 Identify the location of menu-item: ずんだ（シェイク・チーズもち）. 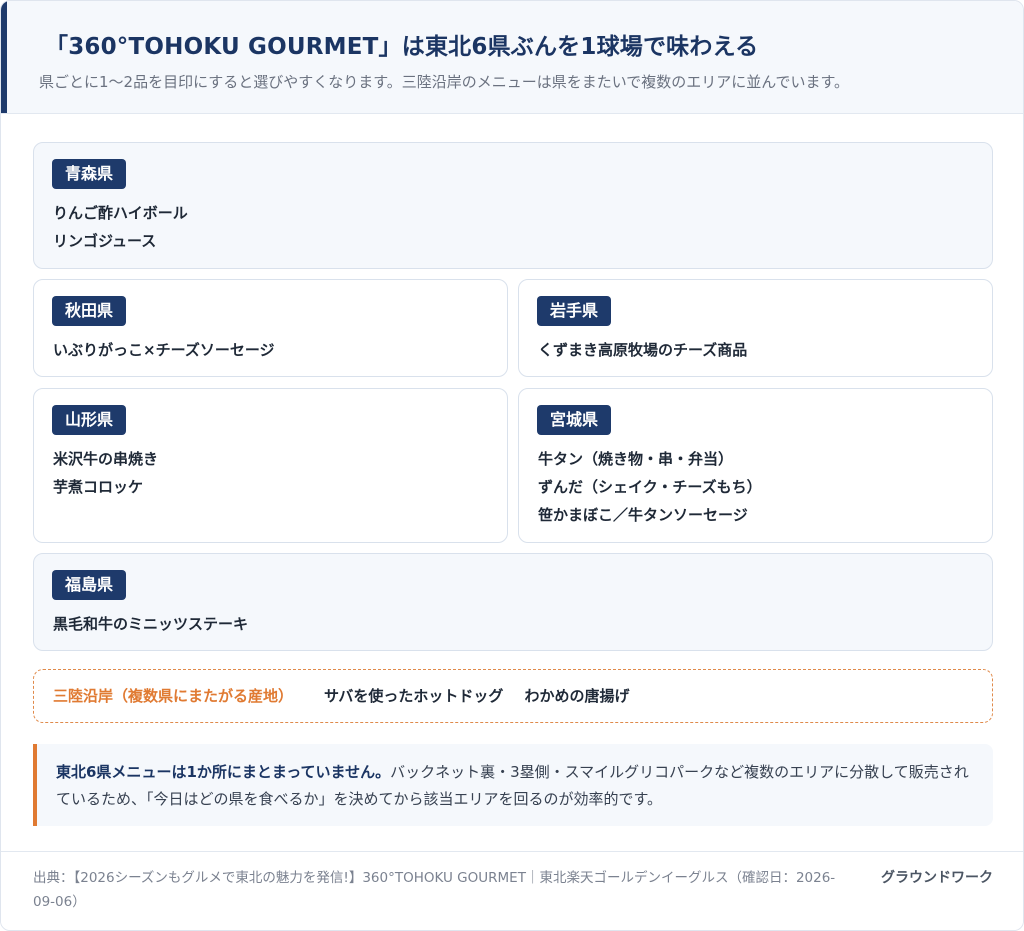
(650, 487).